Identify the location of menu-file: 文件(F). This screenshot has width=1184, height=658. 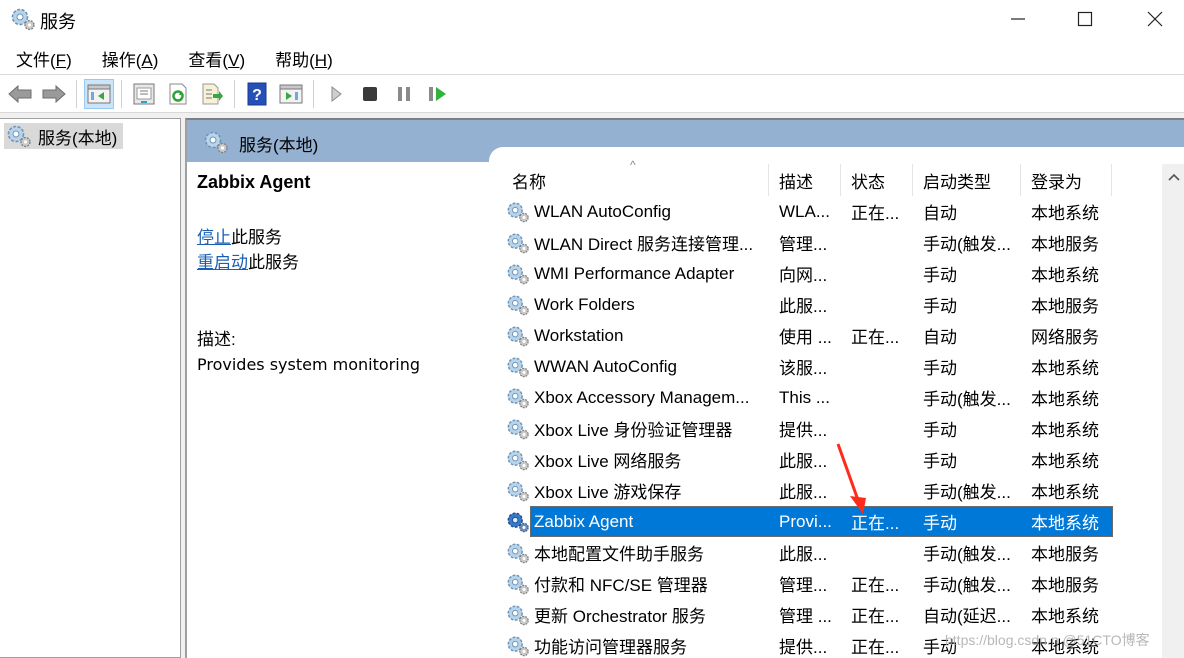
(44, 58).